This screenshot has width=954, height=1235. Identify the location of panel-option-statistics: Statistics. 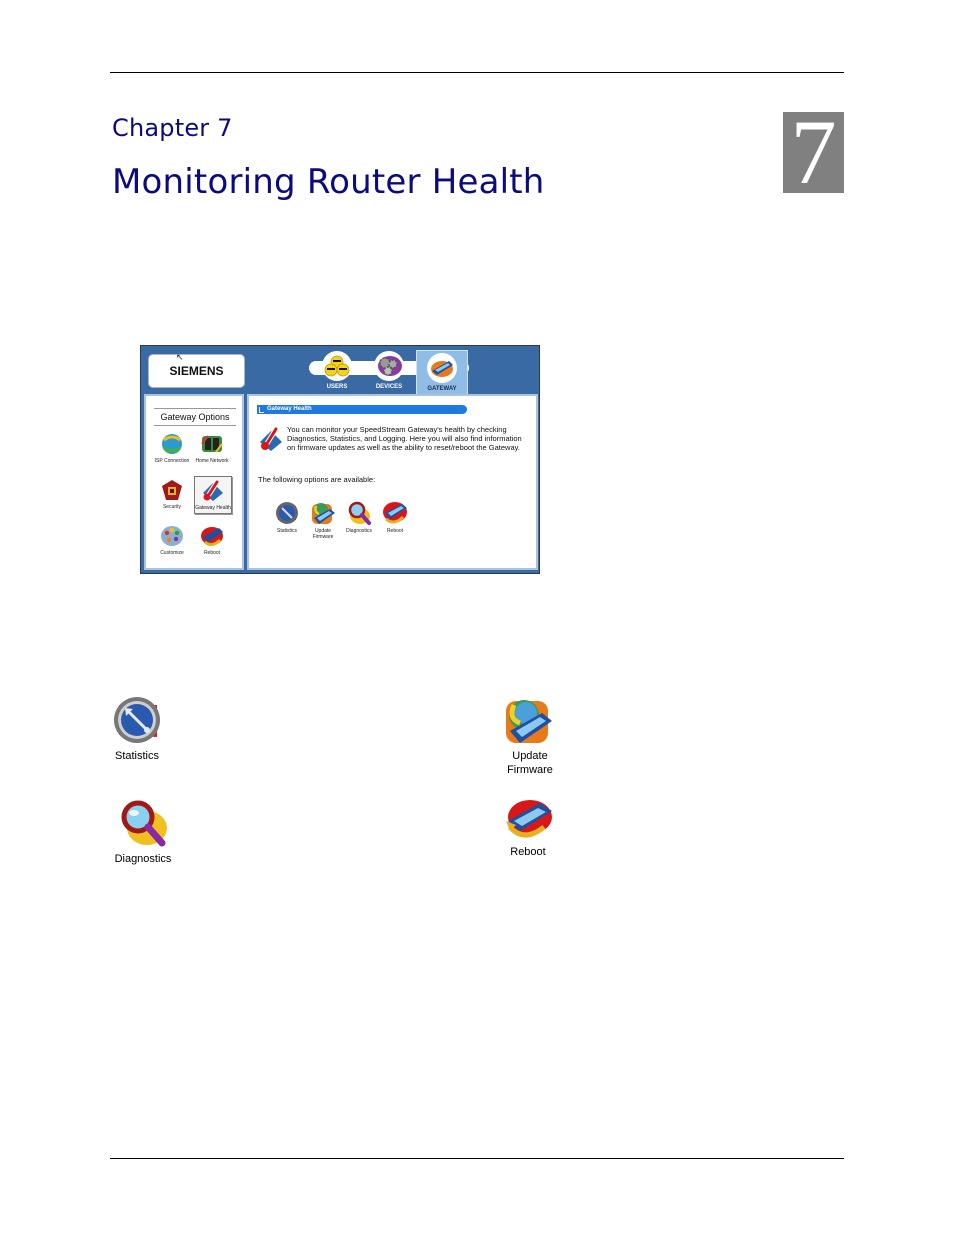
(287, 517).